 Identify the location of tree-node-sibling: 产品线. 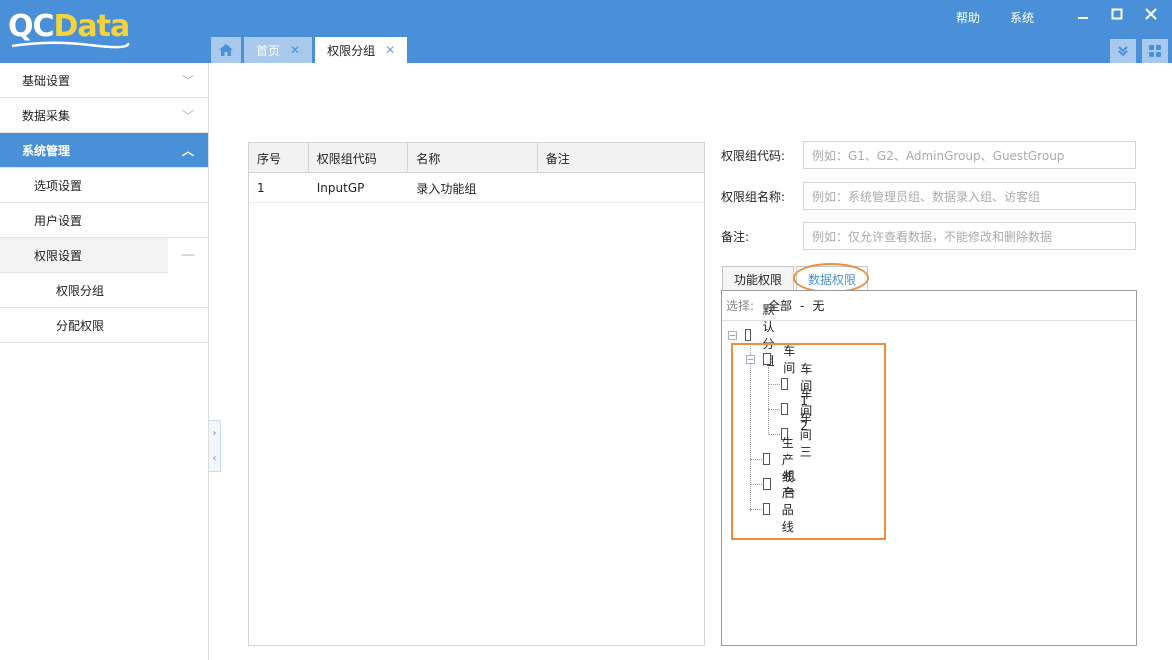
(781, 510).